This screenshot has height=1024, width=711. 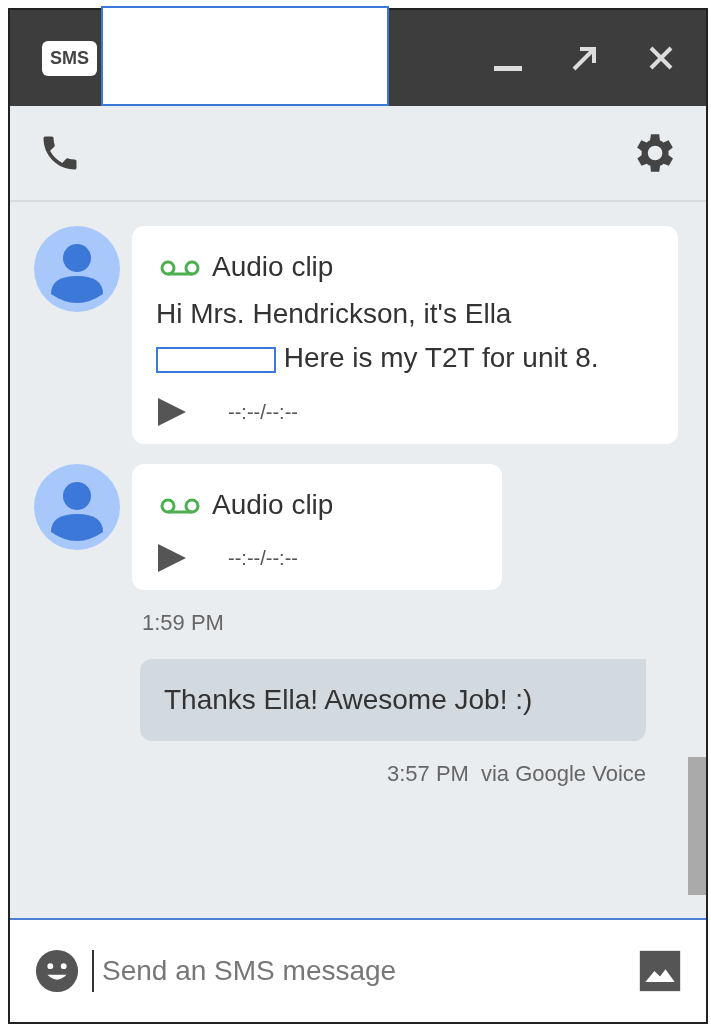 What do you see at coordinates (661, 58) in the screenshot?
I see `close-icon` at bounding box center [661, 58].